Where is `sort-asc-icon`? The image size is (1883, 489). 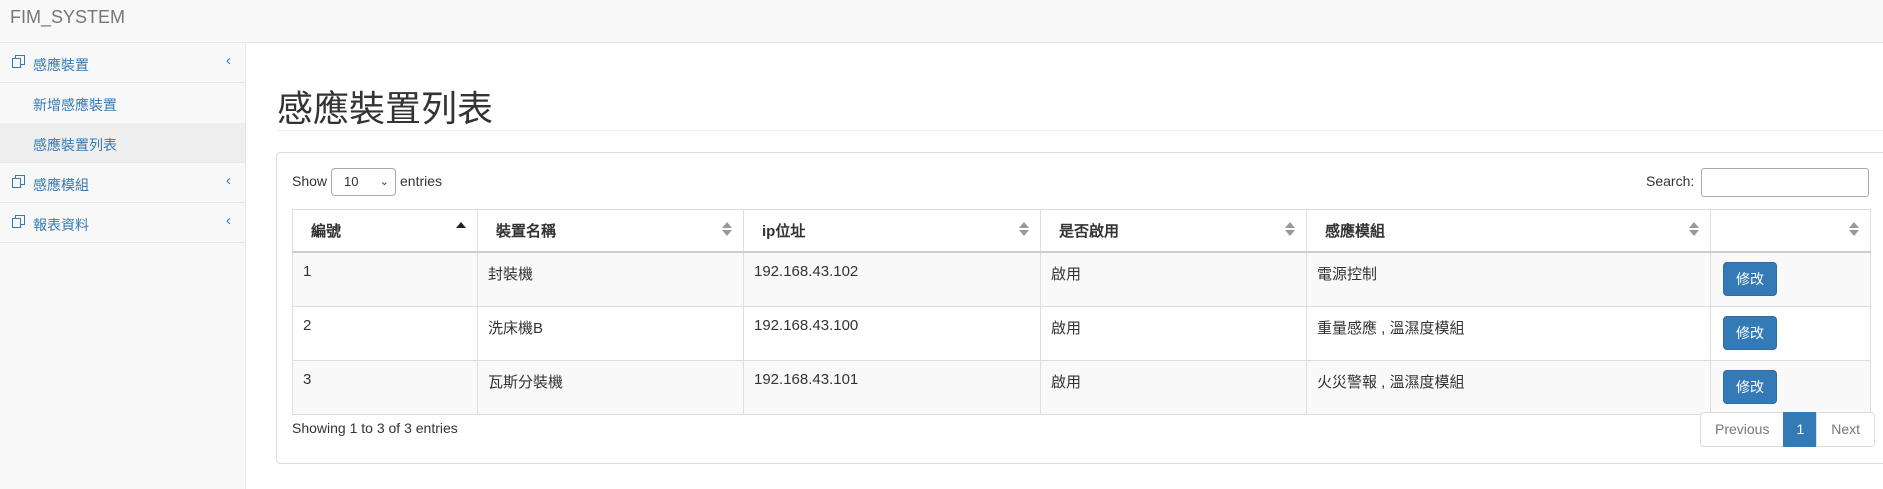 sort-asc-icon is located at coordinates (461, 229).